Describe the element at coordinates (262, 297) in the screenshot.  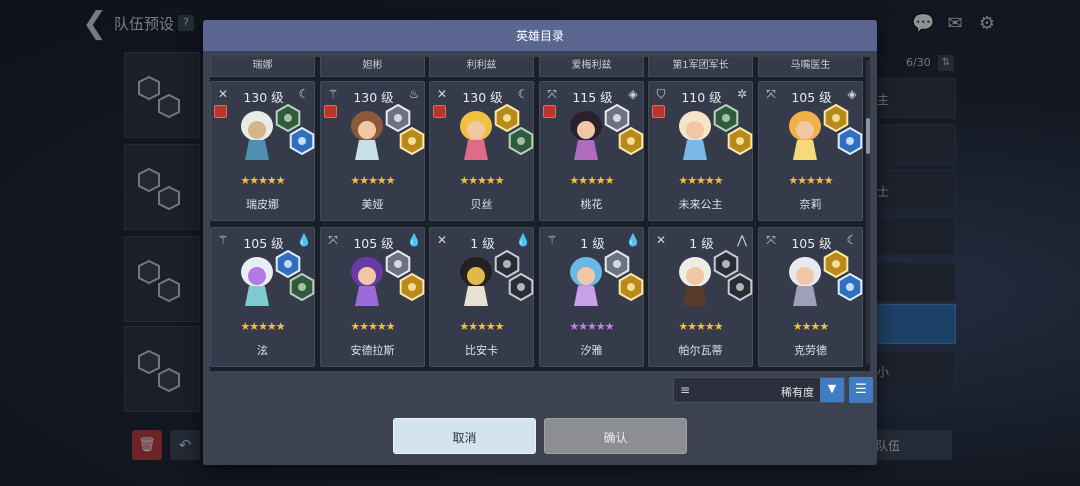
I see `hero-card: ⚚ 105 级 💧 ★★★★★ 泫` at that location.